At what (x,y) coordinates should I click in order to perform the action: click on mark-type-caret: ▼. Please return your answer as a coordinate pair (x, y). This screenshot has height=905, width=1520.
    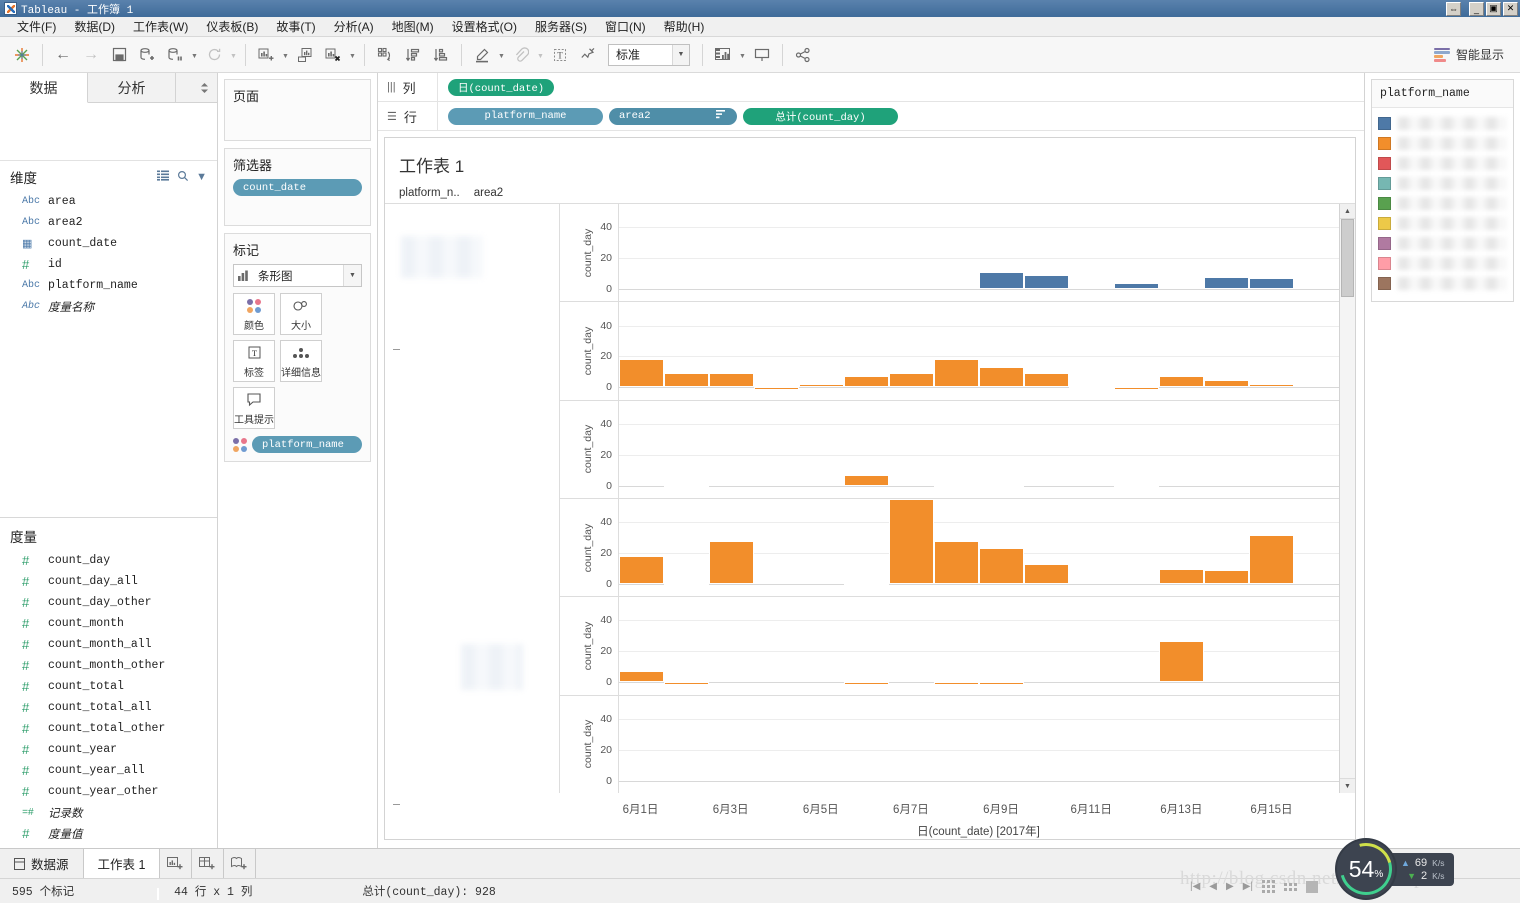
    Looking at the image, I should click on (352, 275).